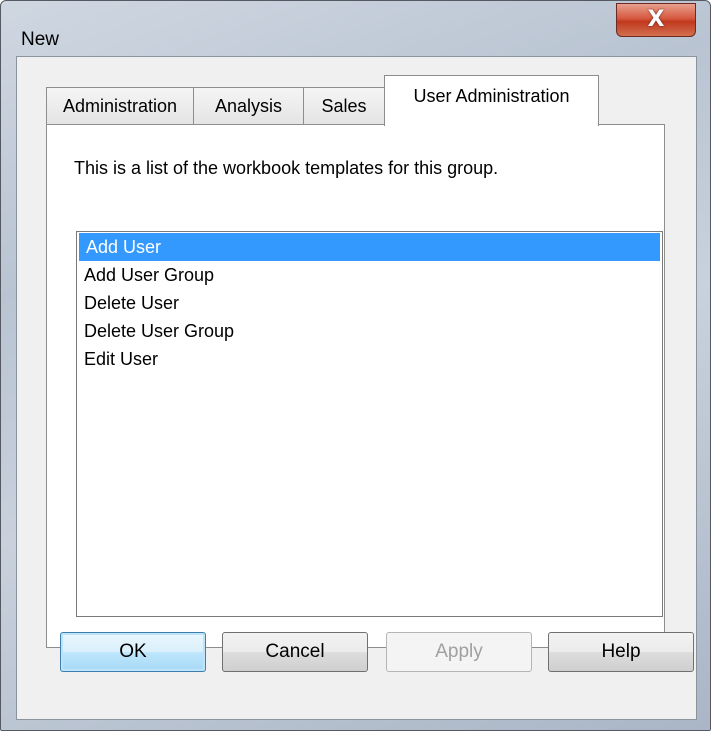 The width and height of the screenshot is (711, 731). I want to click on list-item-add-user-group: Add User Group, so click(369, 275).